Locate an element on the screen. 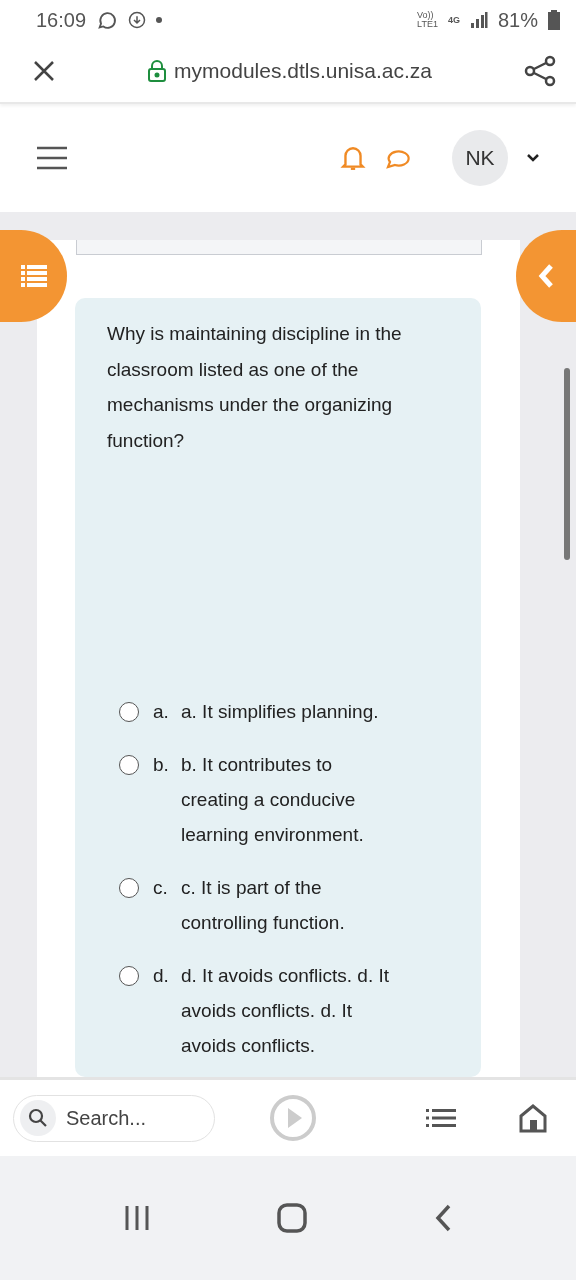 This screenshot has width=576, height=1280. option-text: a. It simplifies planning. is located at coordinates (288, 711).